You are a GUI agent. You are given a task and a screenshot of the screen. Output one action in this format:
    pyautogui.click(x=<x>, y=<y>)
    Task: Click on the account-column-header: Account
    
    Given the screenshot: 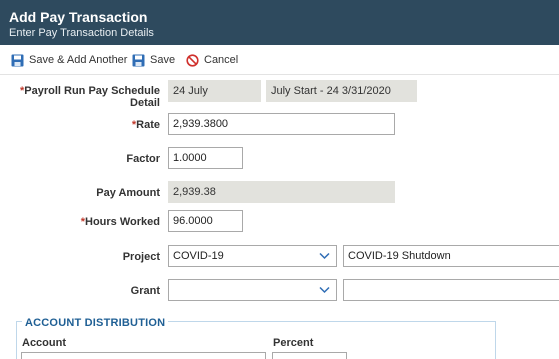 What is the action you would take?
    pyautogui.click(x=44, y=343)
    